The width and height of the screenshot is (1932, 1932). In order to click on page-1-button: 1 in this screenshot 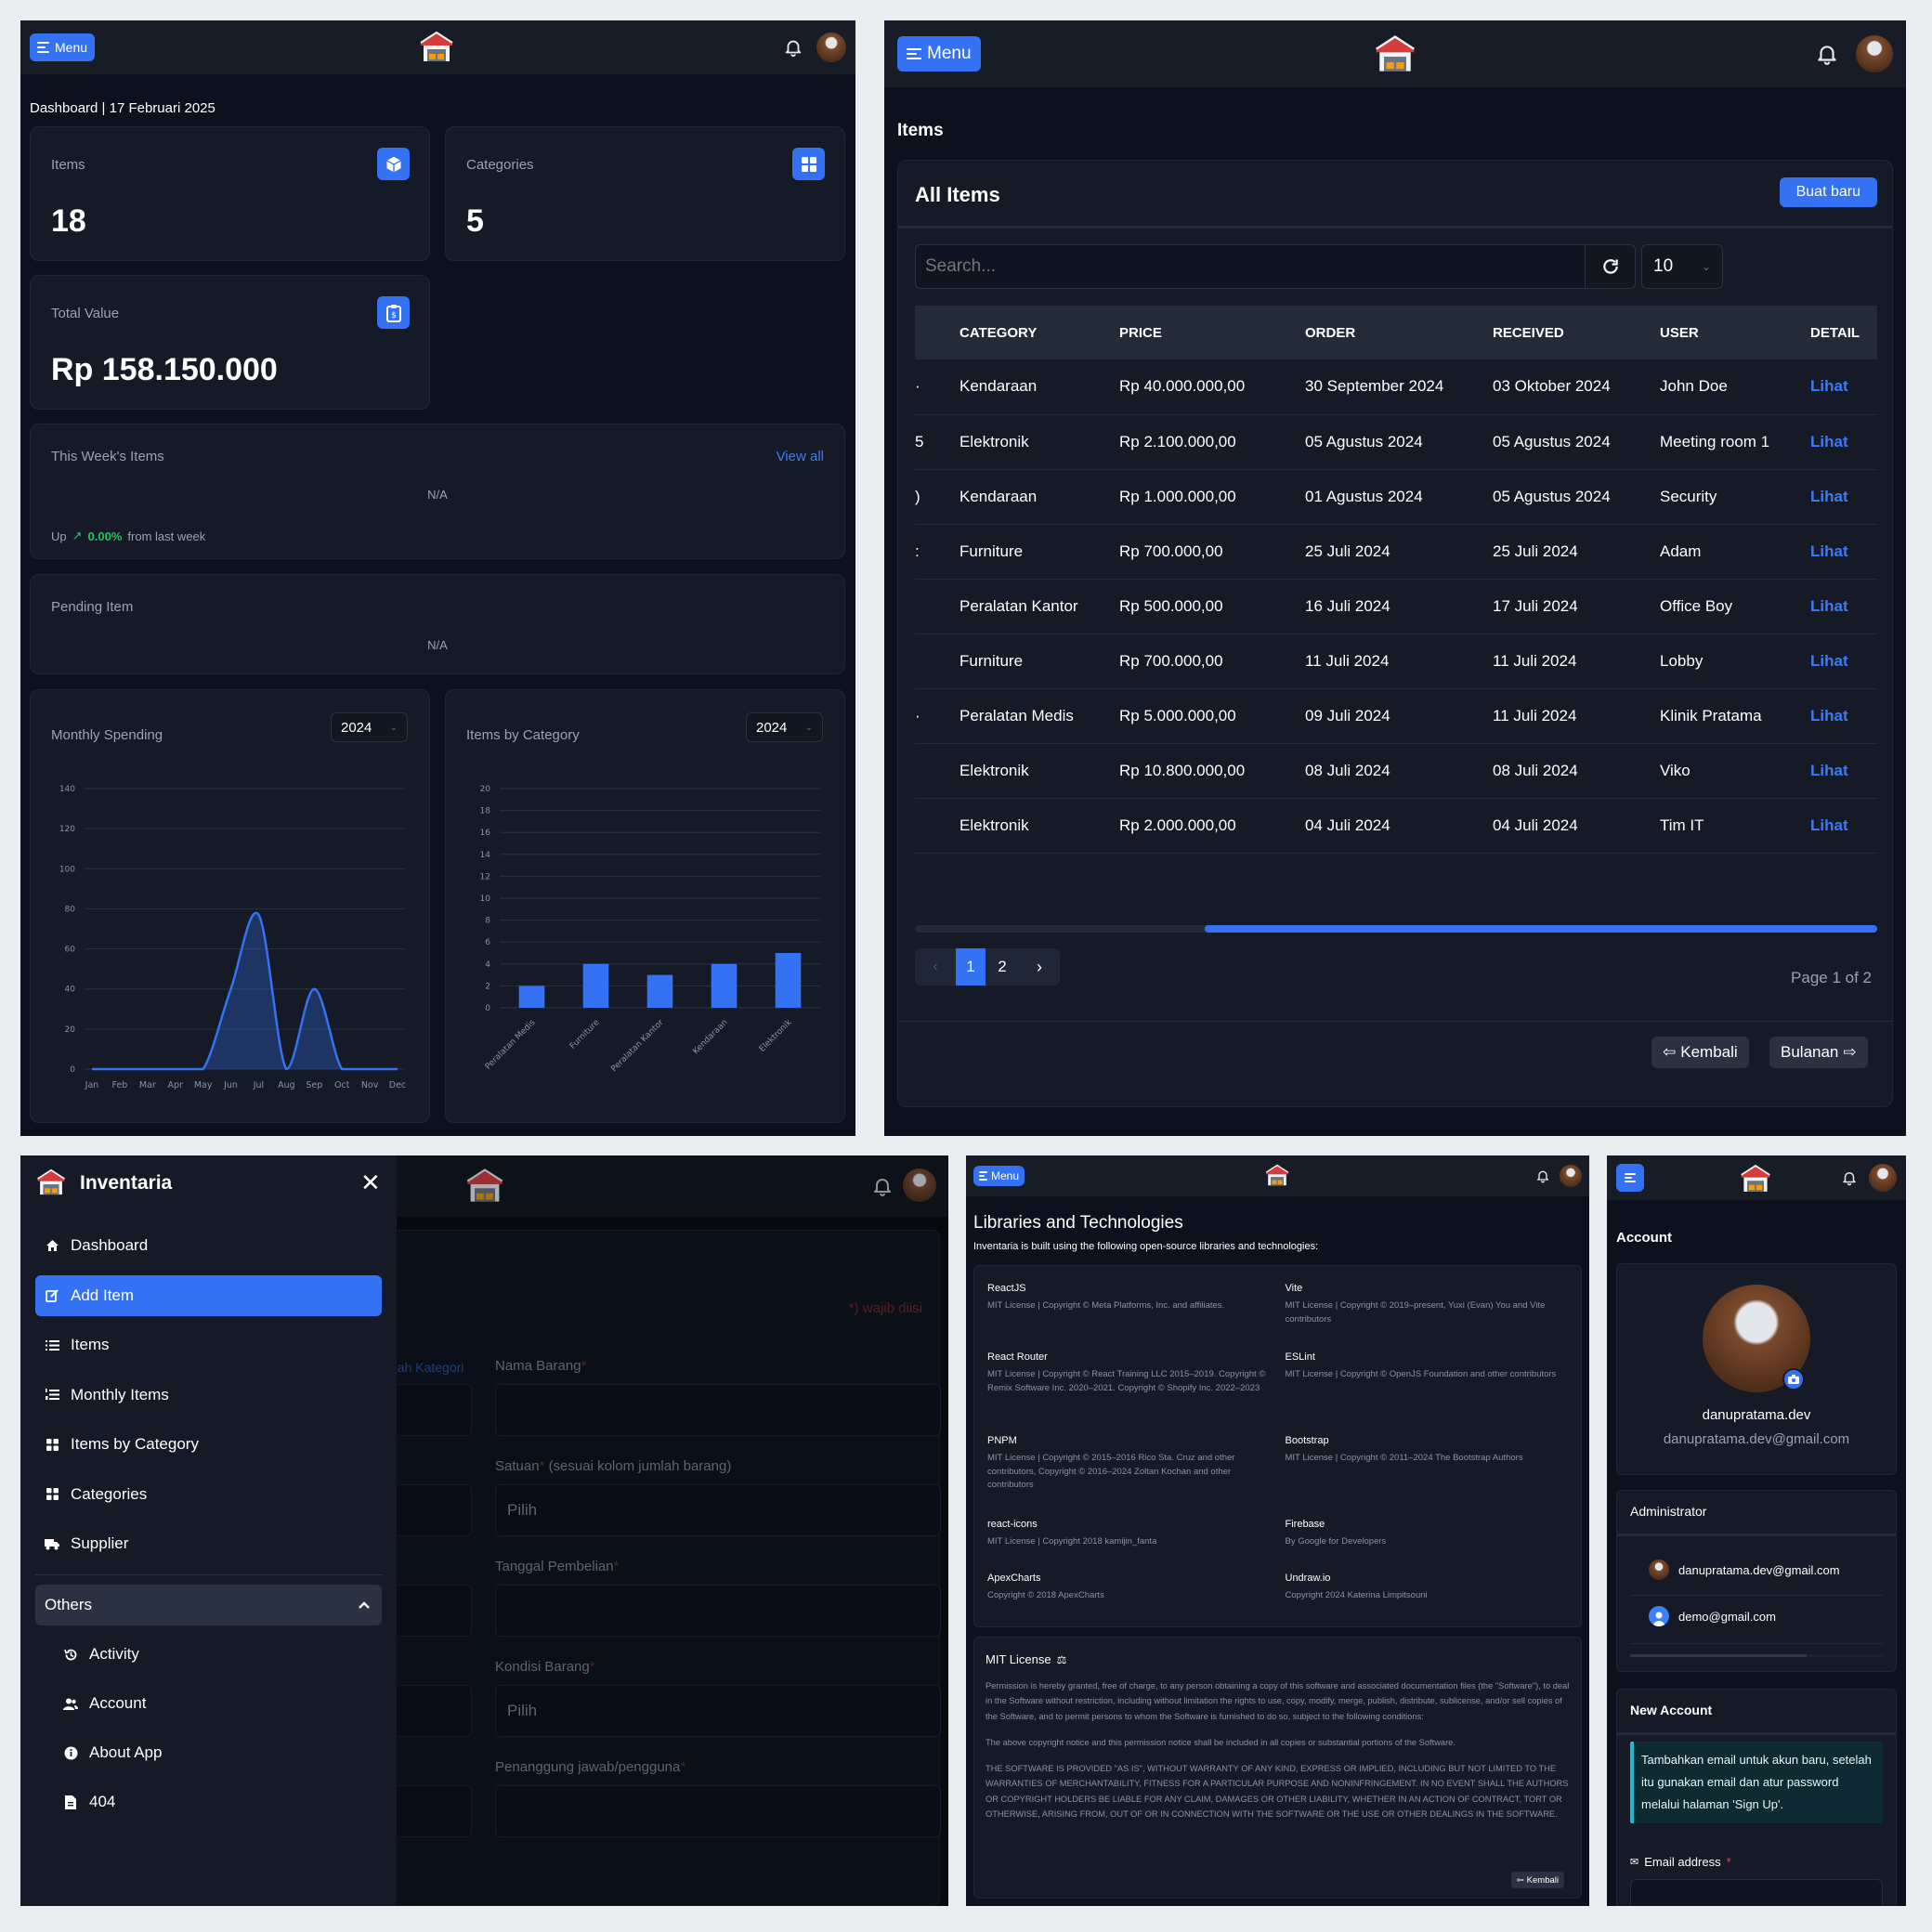, I will do `click(971, 967)`.